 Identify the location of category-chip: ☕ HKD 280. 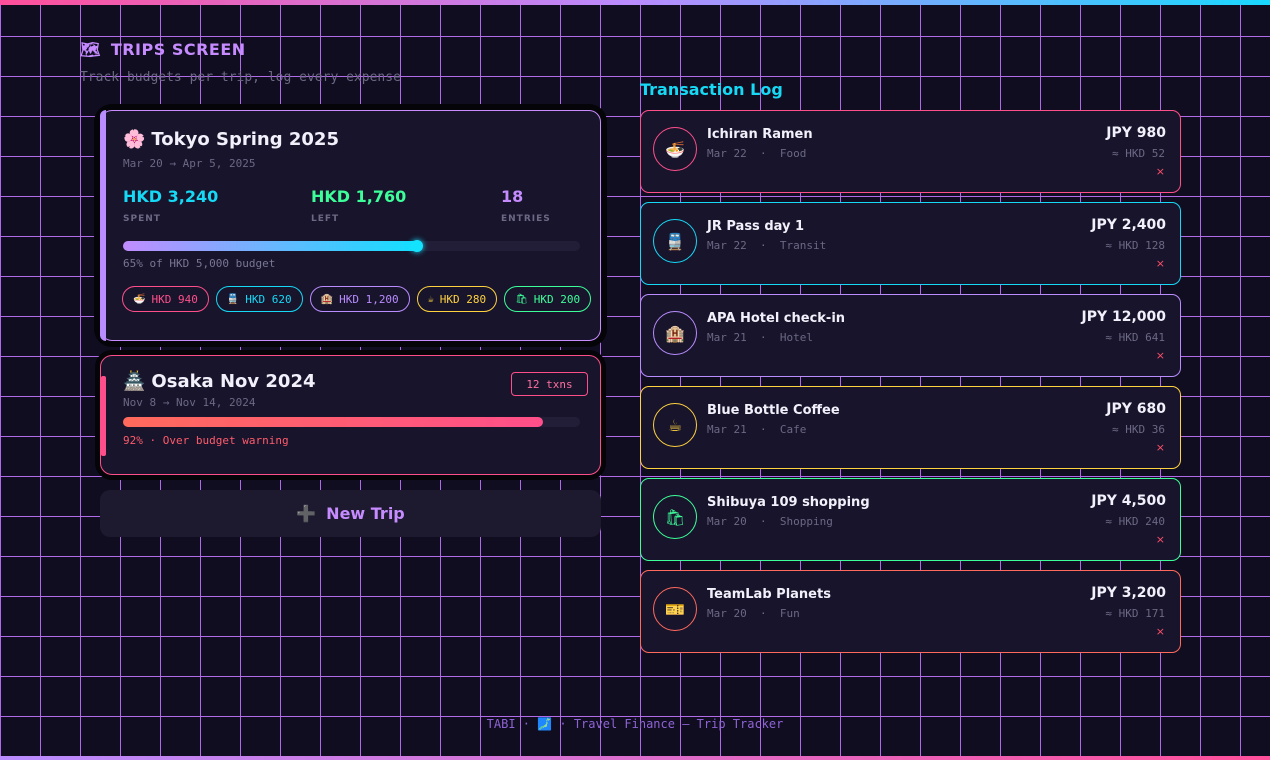
(457, 299).